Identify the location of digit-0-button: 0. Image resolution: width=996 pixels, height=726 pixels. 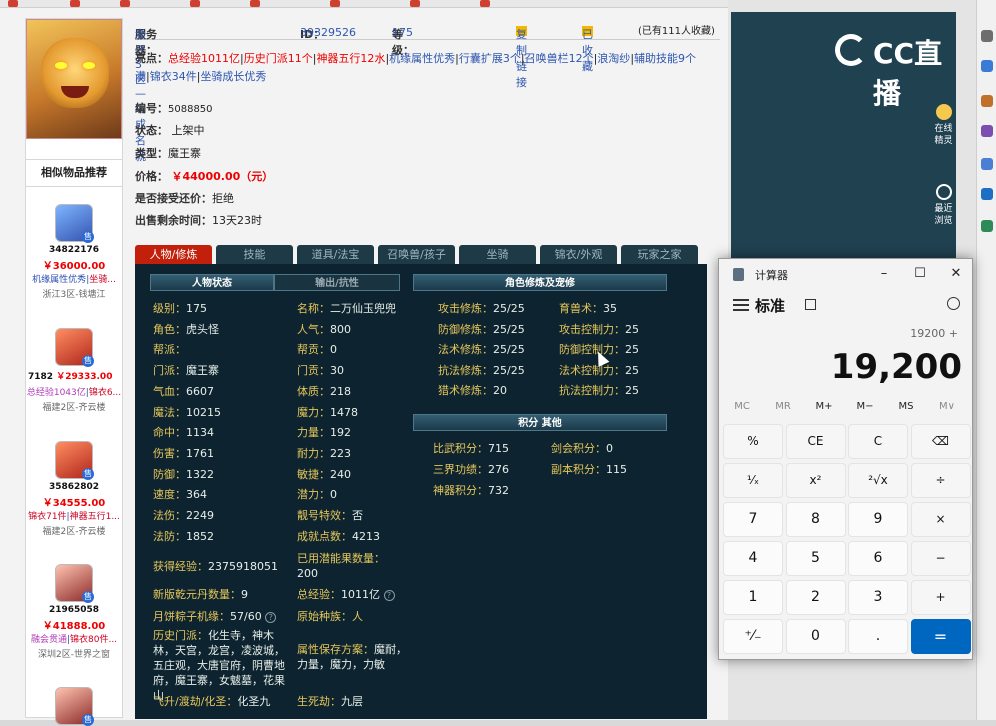
(815, 636).